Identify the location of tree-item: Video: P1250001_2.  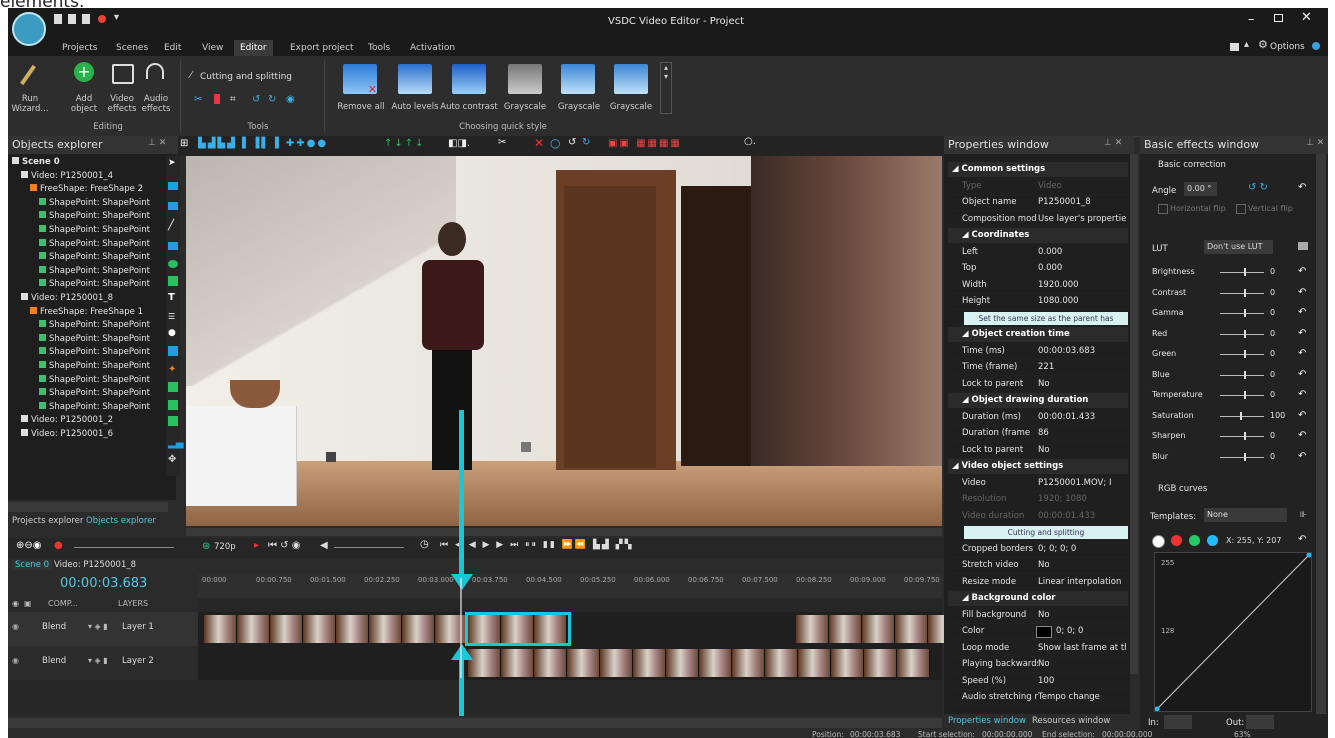
(60, 420).